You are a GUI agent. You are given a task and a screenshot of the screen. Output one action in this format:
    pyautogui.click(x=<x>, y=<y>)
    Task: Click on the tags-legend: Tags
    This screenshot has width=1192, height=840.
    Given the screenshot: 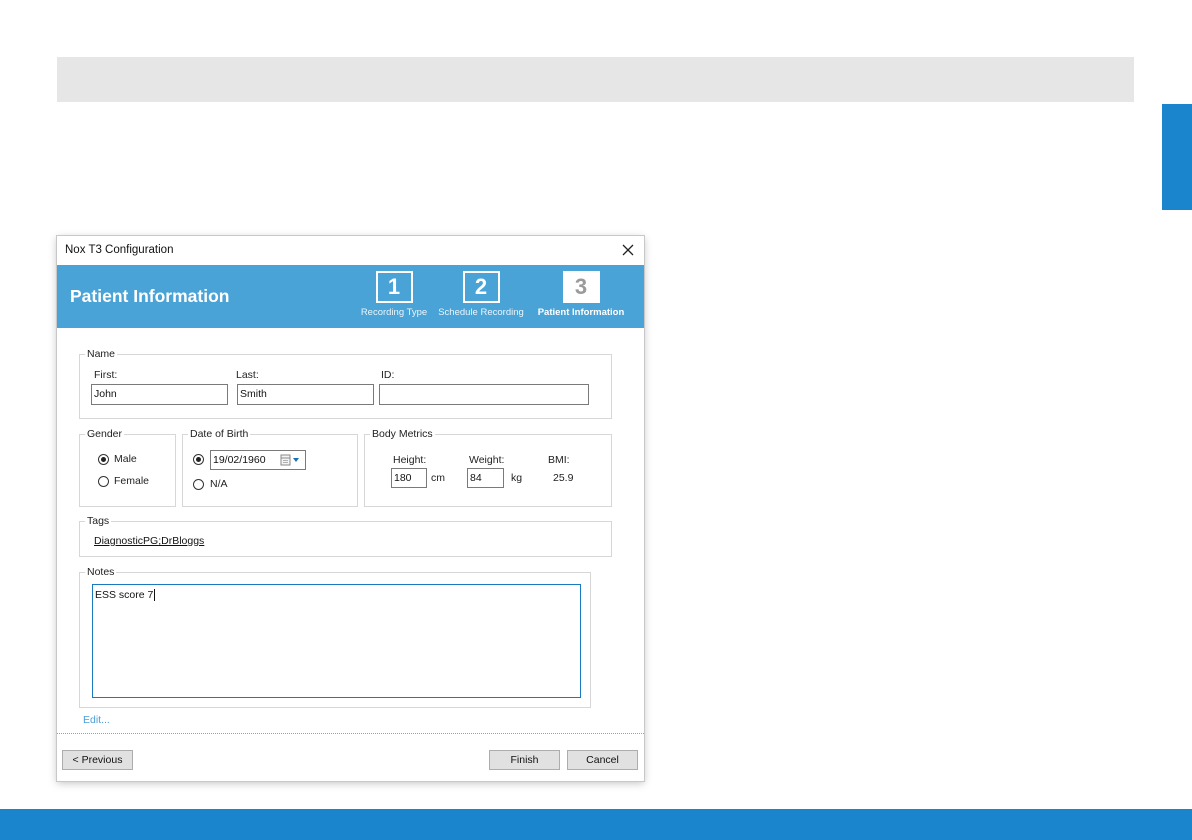 What is the action you would take?
    pyautogui.click(x=98, y=521)
    